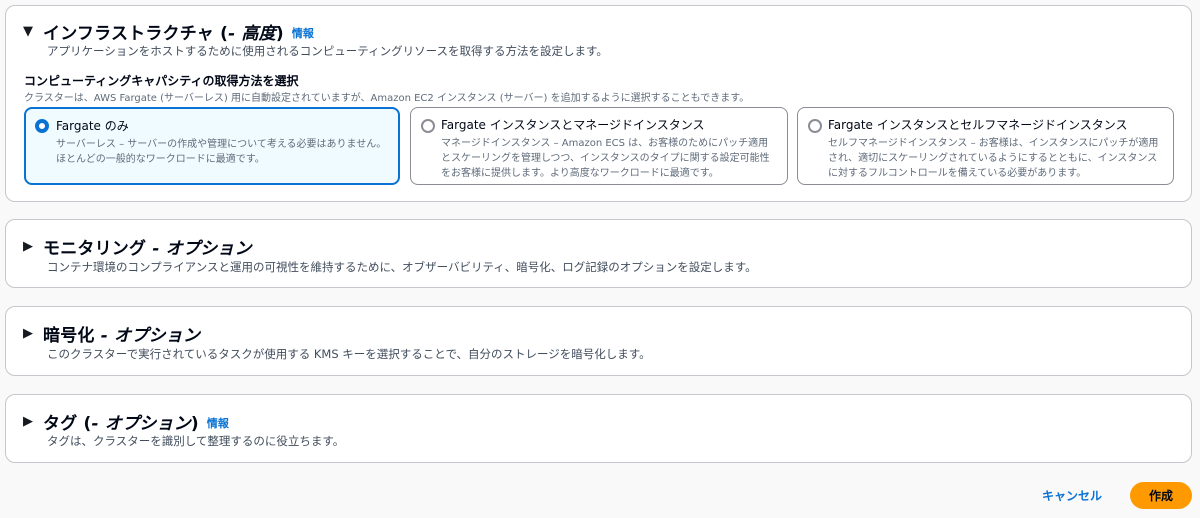 The height and width of the screenshot is (518, 1200). I want to click on infrastructure-info-link: 情報, so click(303, 33).